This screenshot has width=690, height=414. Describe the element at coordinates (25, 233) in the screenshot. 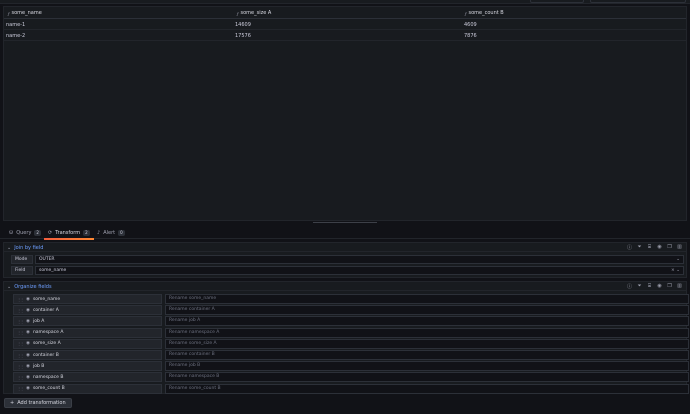

I see `tab-query: ⛁ Query 2` at that location.